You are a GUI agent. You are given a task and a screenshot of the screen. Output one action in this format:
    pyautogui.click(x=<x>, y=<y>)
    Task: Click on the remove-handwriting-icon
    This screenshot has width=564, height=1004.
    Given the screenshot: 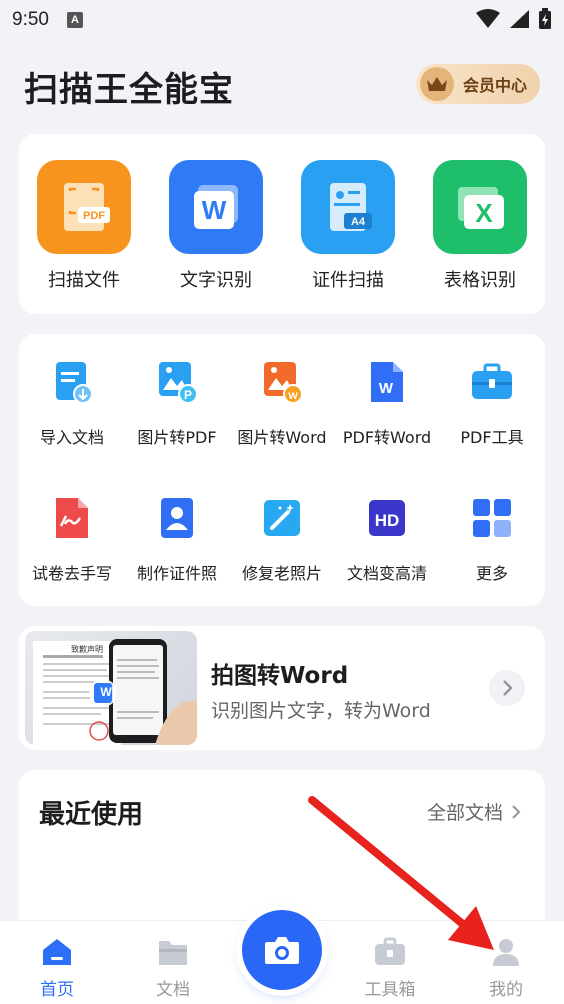 What is the action you would take?
    pyautogui.click(x=72, y=518)
    